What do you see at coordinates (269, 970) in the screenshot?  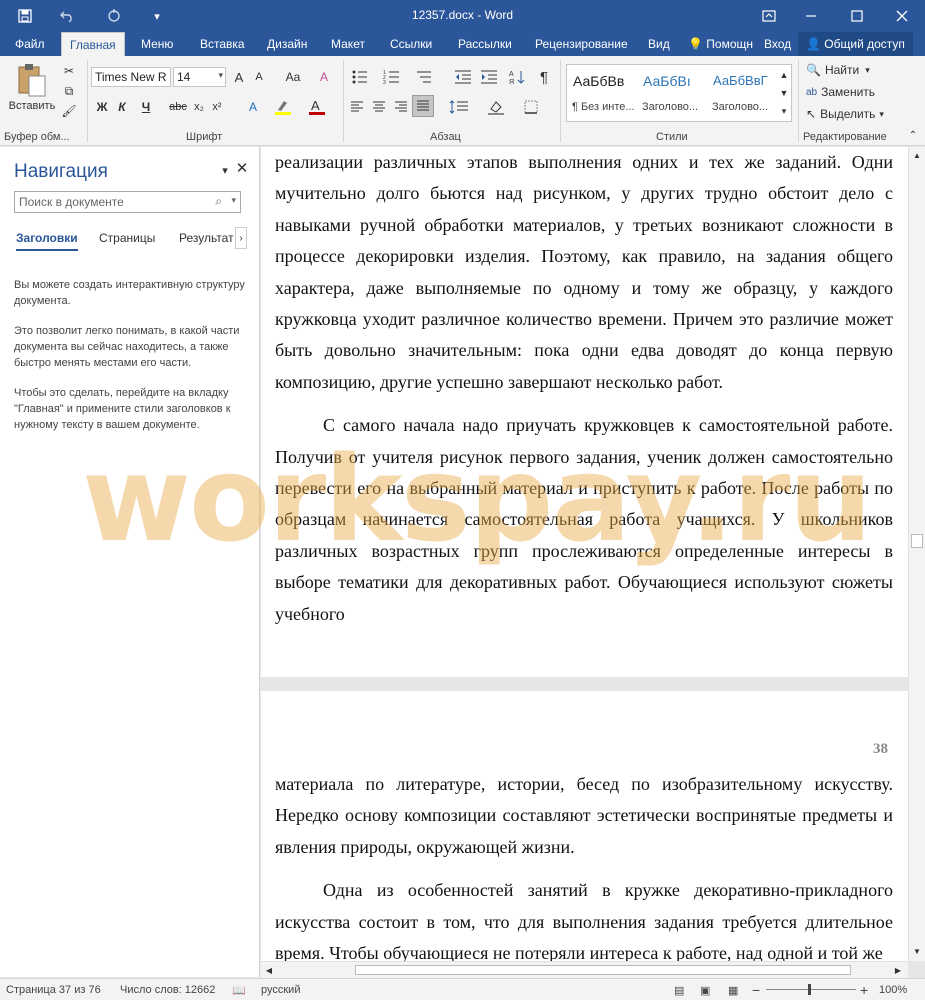 I see `scroll-left-icon: ◀` at bounding box center [269, 970].